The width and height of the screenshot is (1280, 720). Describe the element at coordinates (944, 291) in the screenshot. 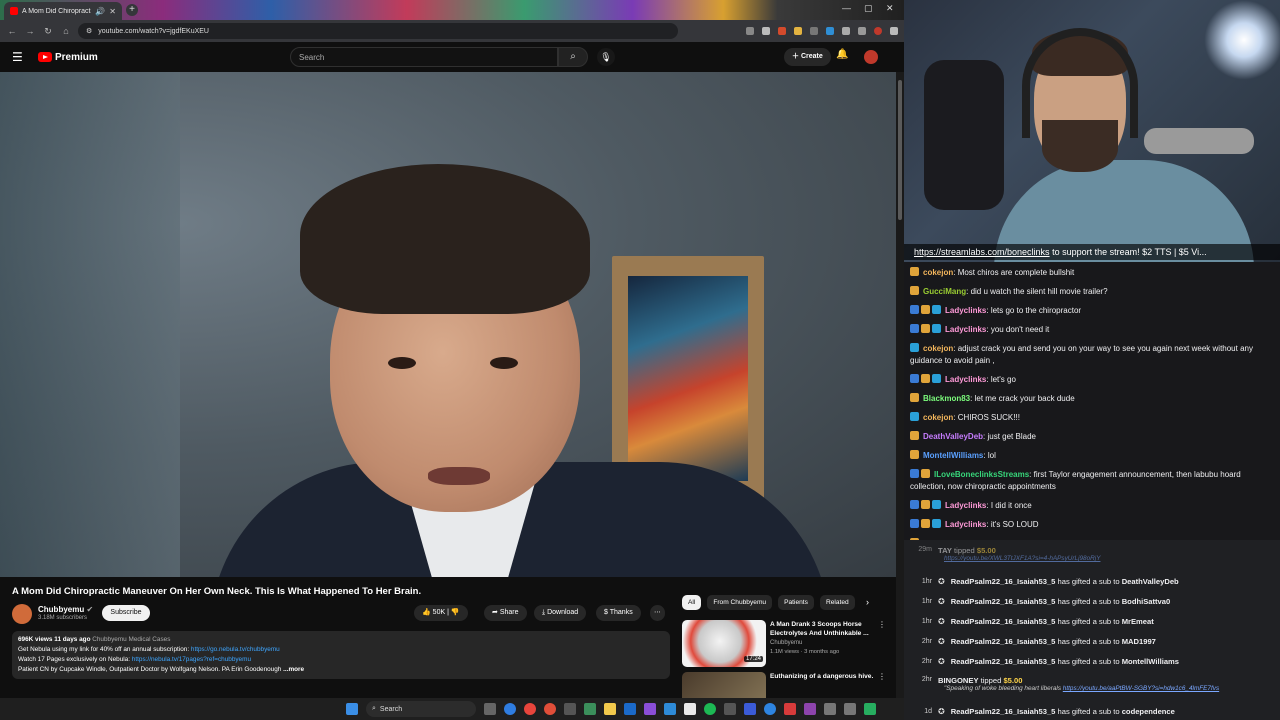

I see `chat-username: GucciMang` at that location.